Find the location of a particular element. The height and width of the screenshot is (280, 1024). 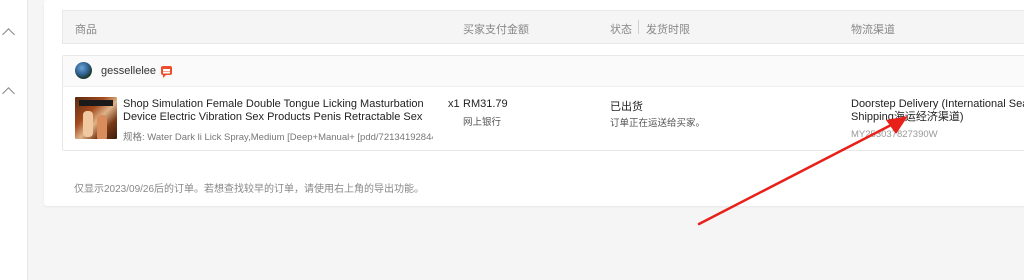

header-amount: 买家支付金额 is located at coordinates (496, 30).